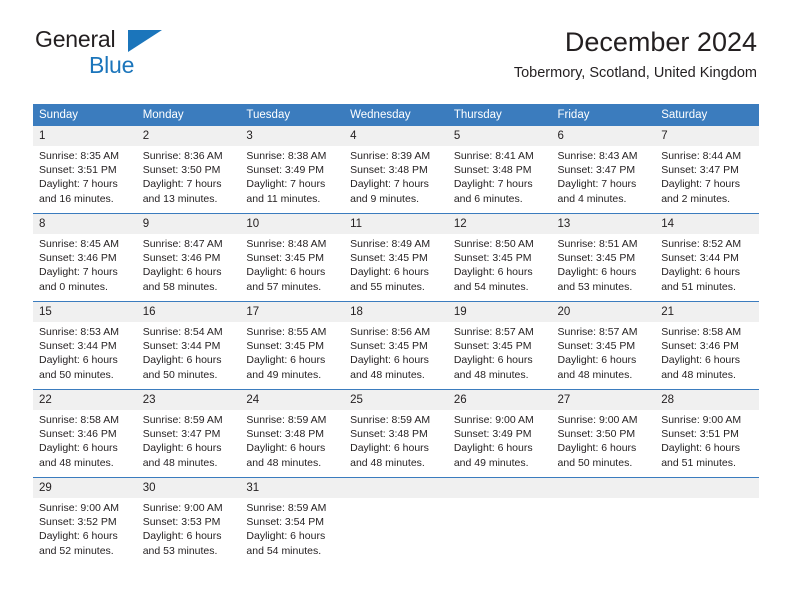 The height and width of the screenshot is (612, 792). I want to click on sunrise-text: Sunrise: 8:44 AM, so click(701, 156).